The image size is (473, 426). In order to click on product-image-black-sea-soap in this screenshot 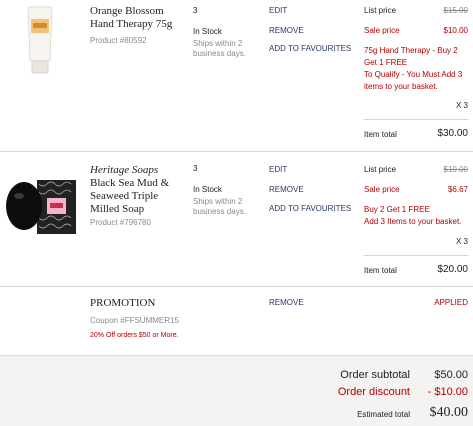, I will do `click(41, 207)`.